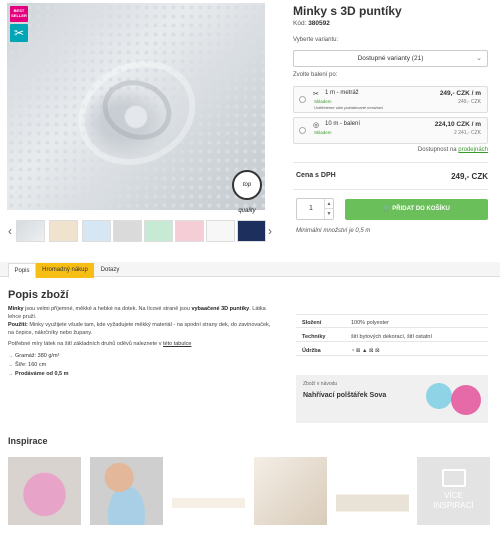  I want to click on product-code: Kód: 380592, so click(311, 23).